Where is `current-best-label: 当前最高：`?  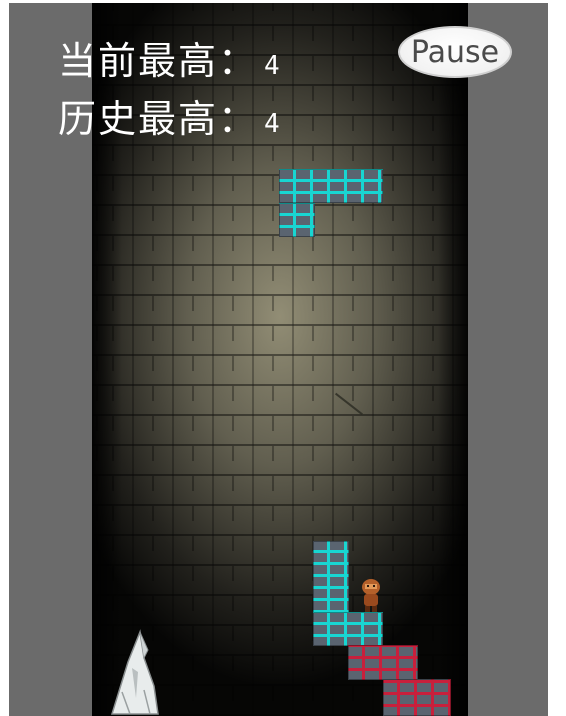 current-best-label: 当前最高： is located at coordinates (158, 61).